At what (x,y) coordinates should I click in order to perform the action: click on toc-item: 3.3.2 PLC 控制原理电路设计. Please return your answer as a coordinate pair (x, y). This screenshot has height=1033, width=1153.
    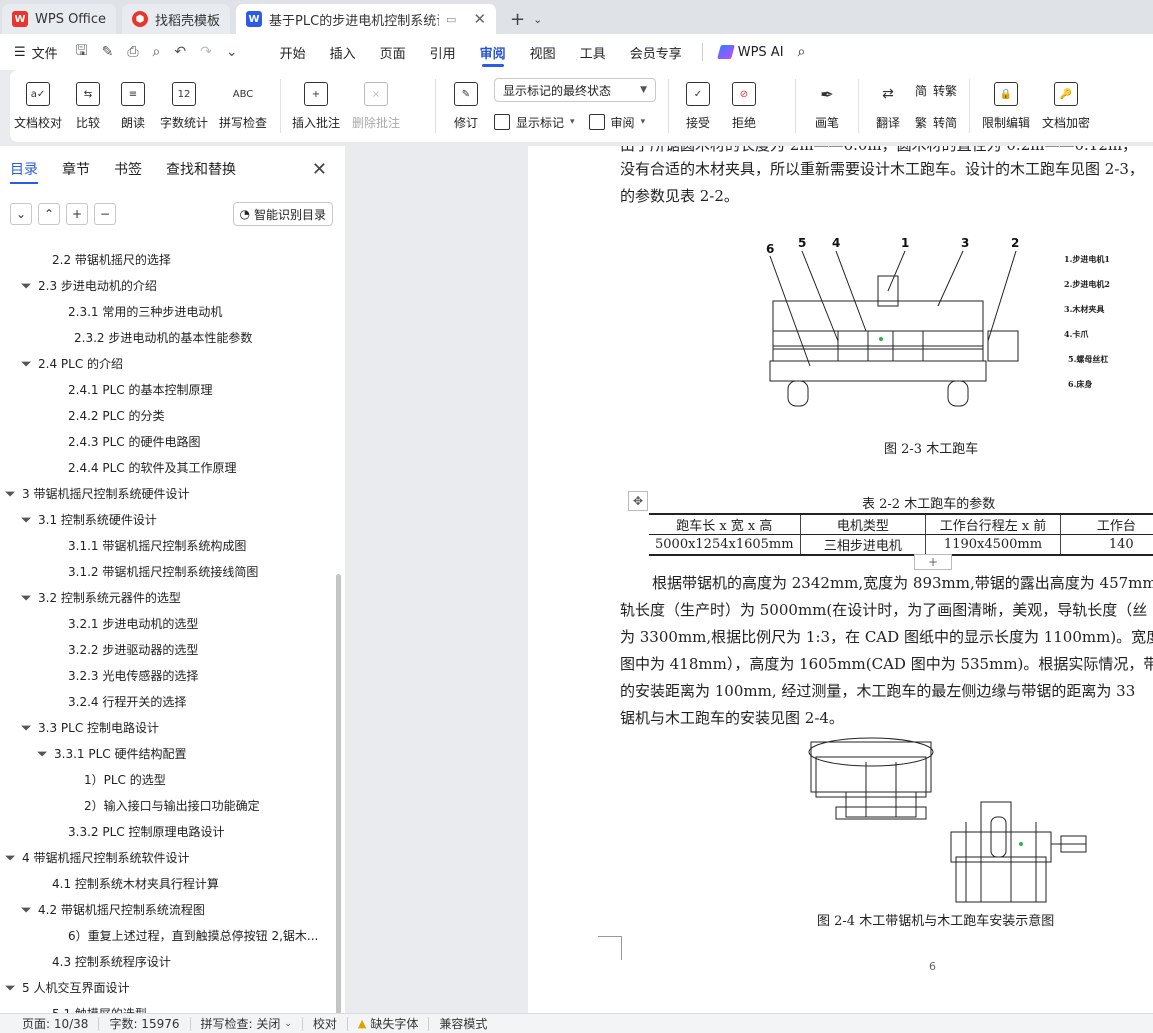
    Looking at the image, I should click on (170, 831).